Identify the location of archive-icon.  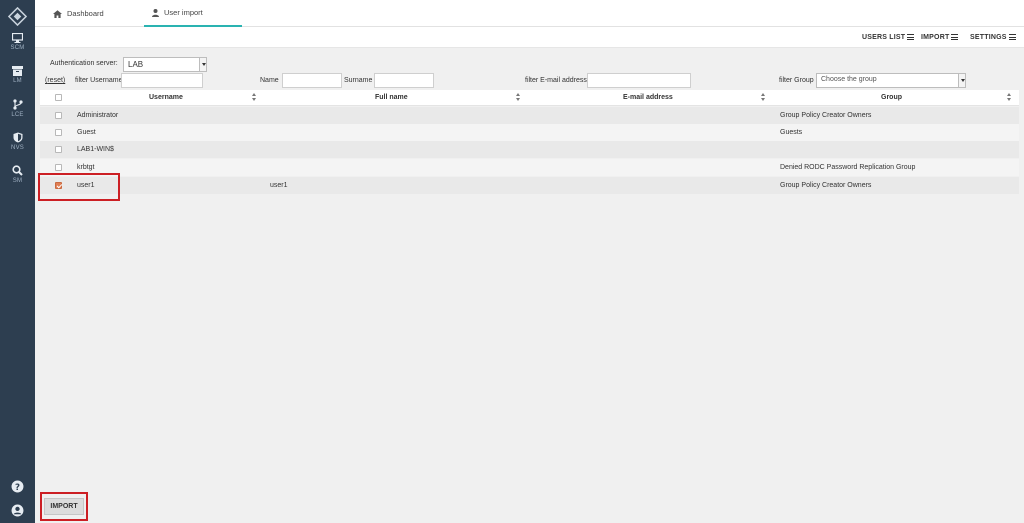
(17, 71).